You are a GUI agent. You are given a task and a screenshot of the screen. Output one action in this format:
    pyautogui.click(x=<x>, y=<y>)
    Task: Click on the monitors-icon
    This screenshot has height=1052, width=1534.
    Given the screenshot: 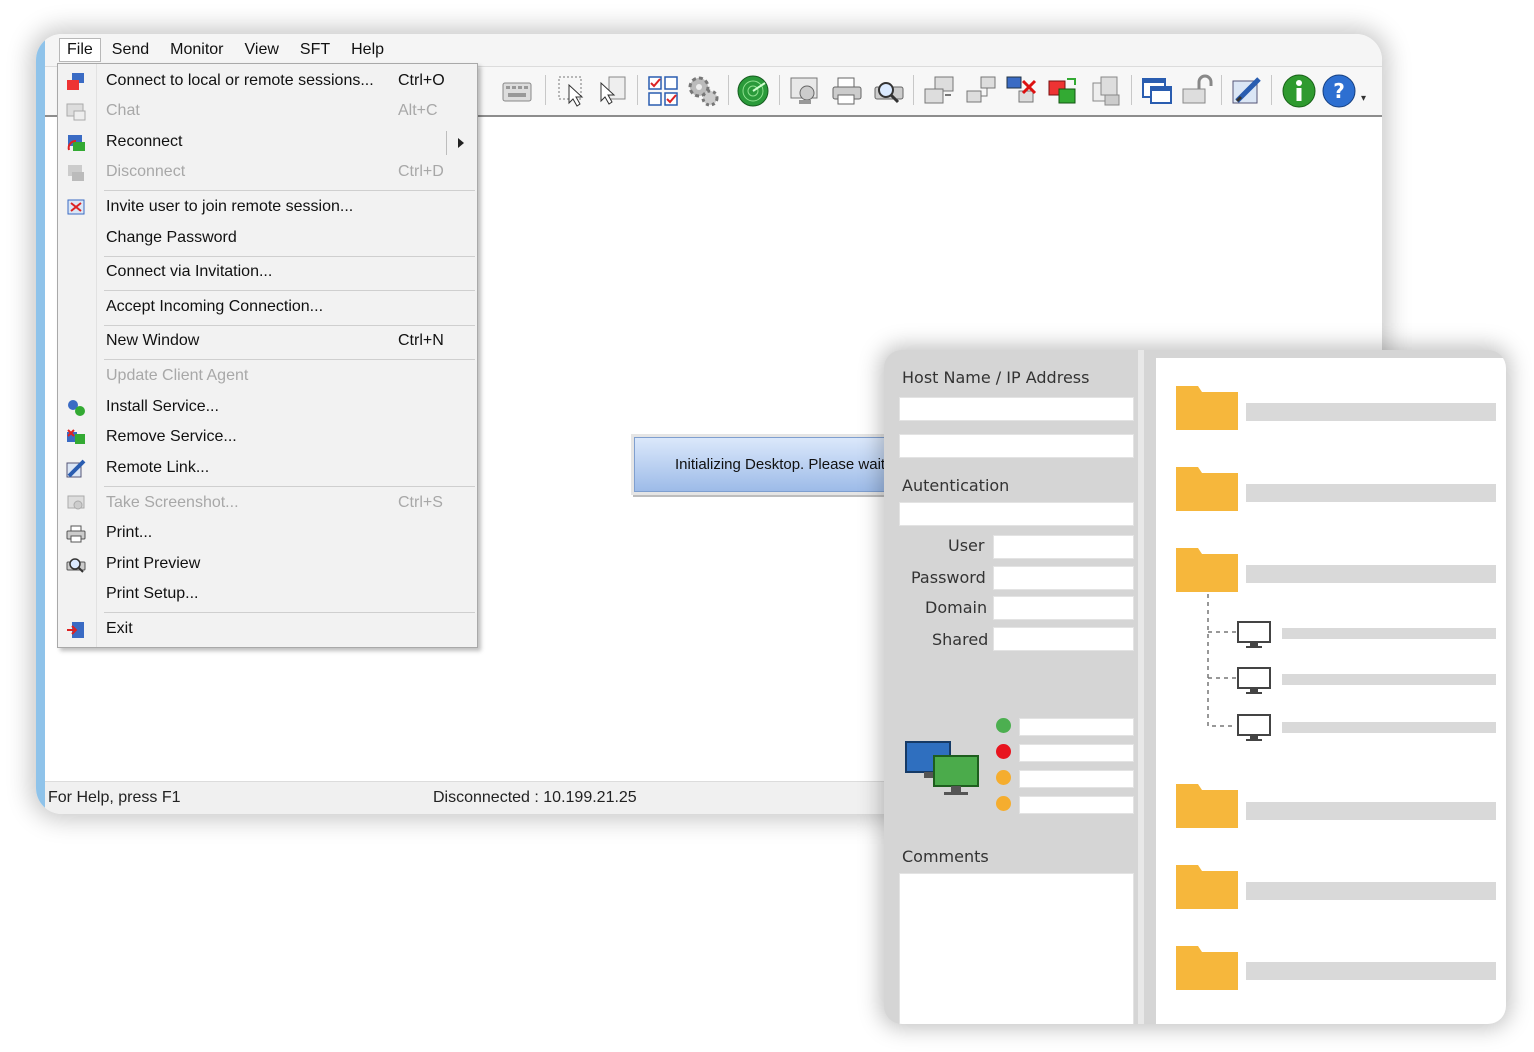 What is the action you would take?
    pyautogui.click(x=943, y=769)
    